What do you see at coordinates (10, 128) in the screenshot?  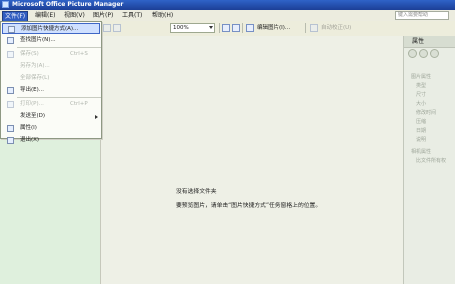 I see `properties-icon` at bounding box center [10, 128].